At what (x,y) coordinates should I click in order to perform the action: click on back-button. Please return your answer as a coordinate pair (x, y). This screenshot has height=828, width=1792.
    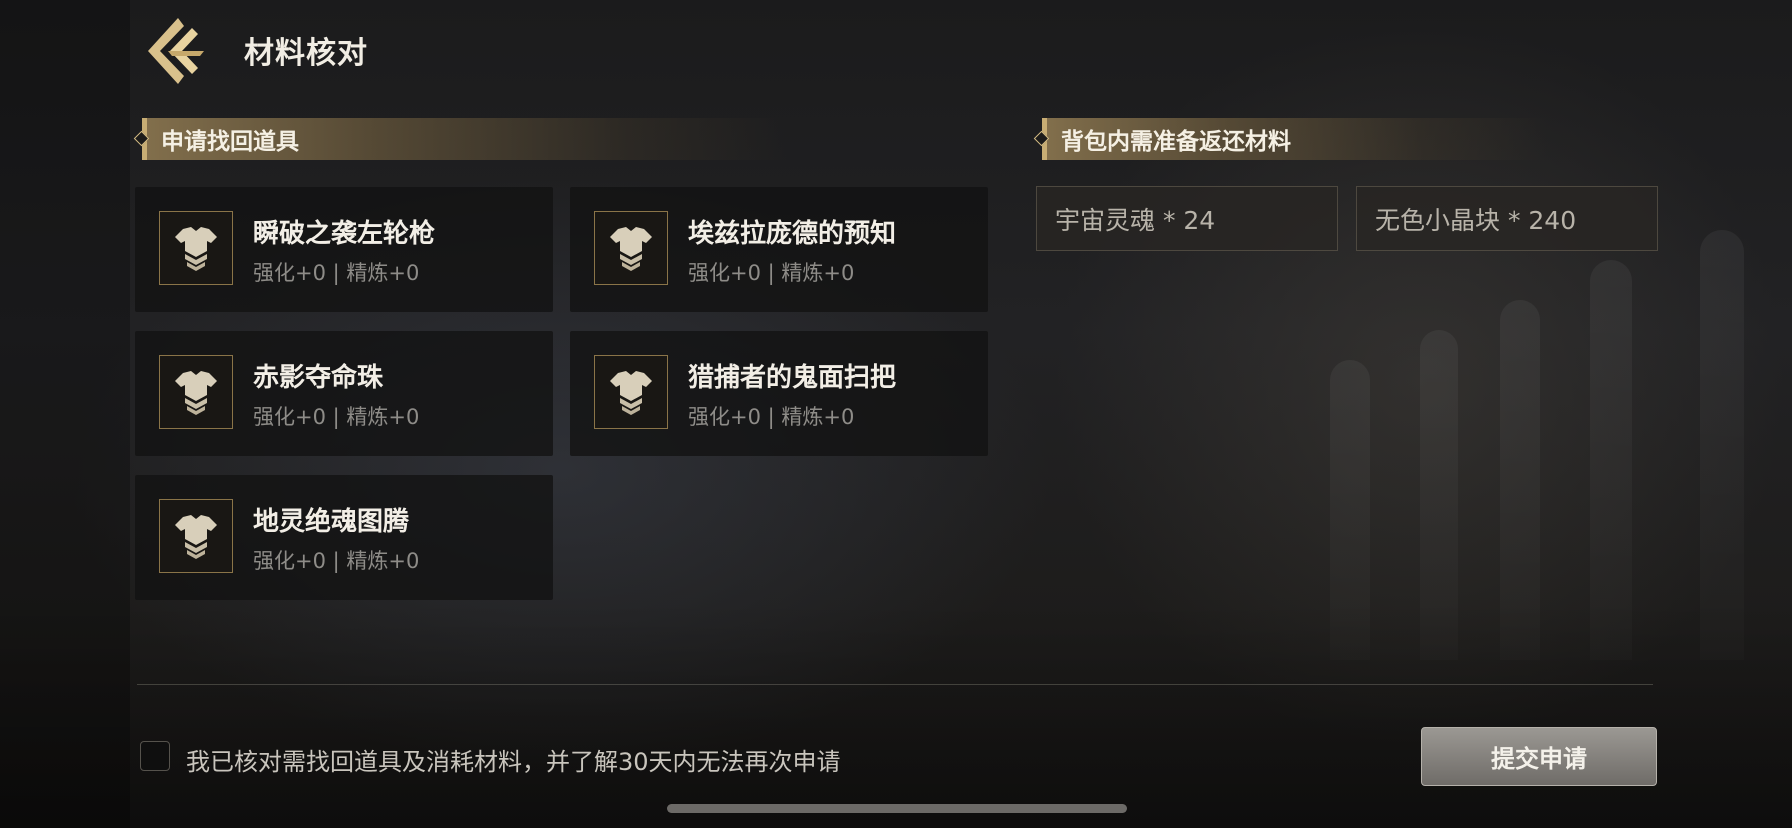
    Looking at the image, I should click on (175, 51).